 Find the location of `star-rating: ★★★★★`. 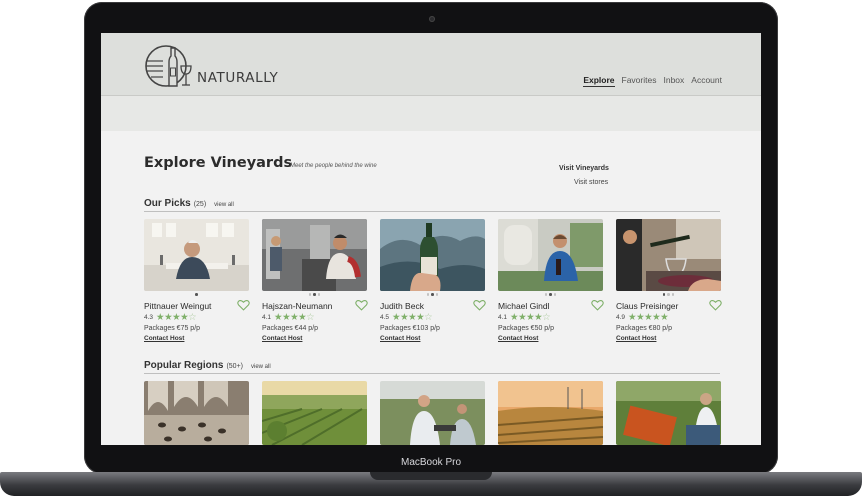

star-rating: ★★★★★ is located at coordinates (648, 317).